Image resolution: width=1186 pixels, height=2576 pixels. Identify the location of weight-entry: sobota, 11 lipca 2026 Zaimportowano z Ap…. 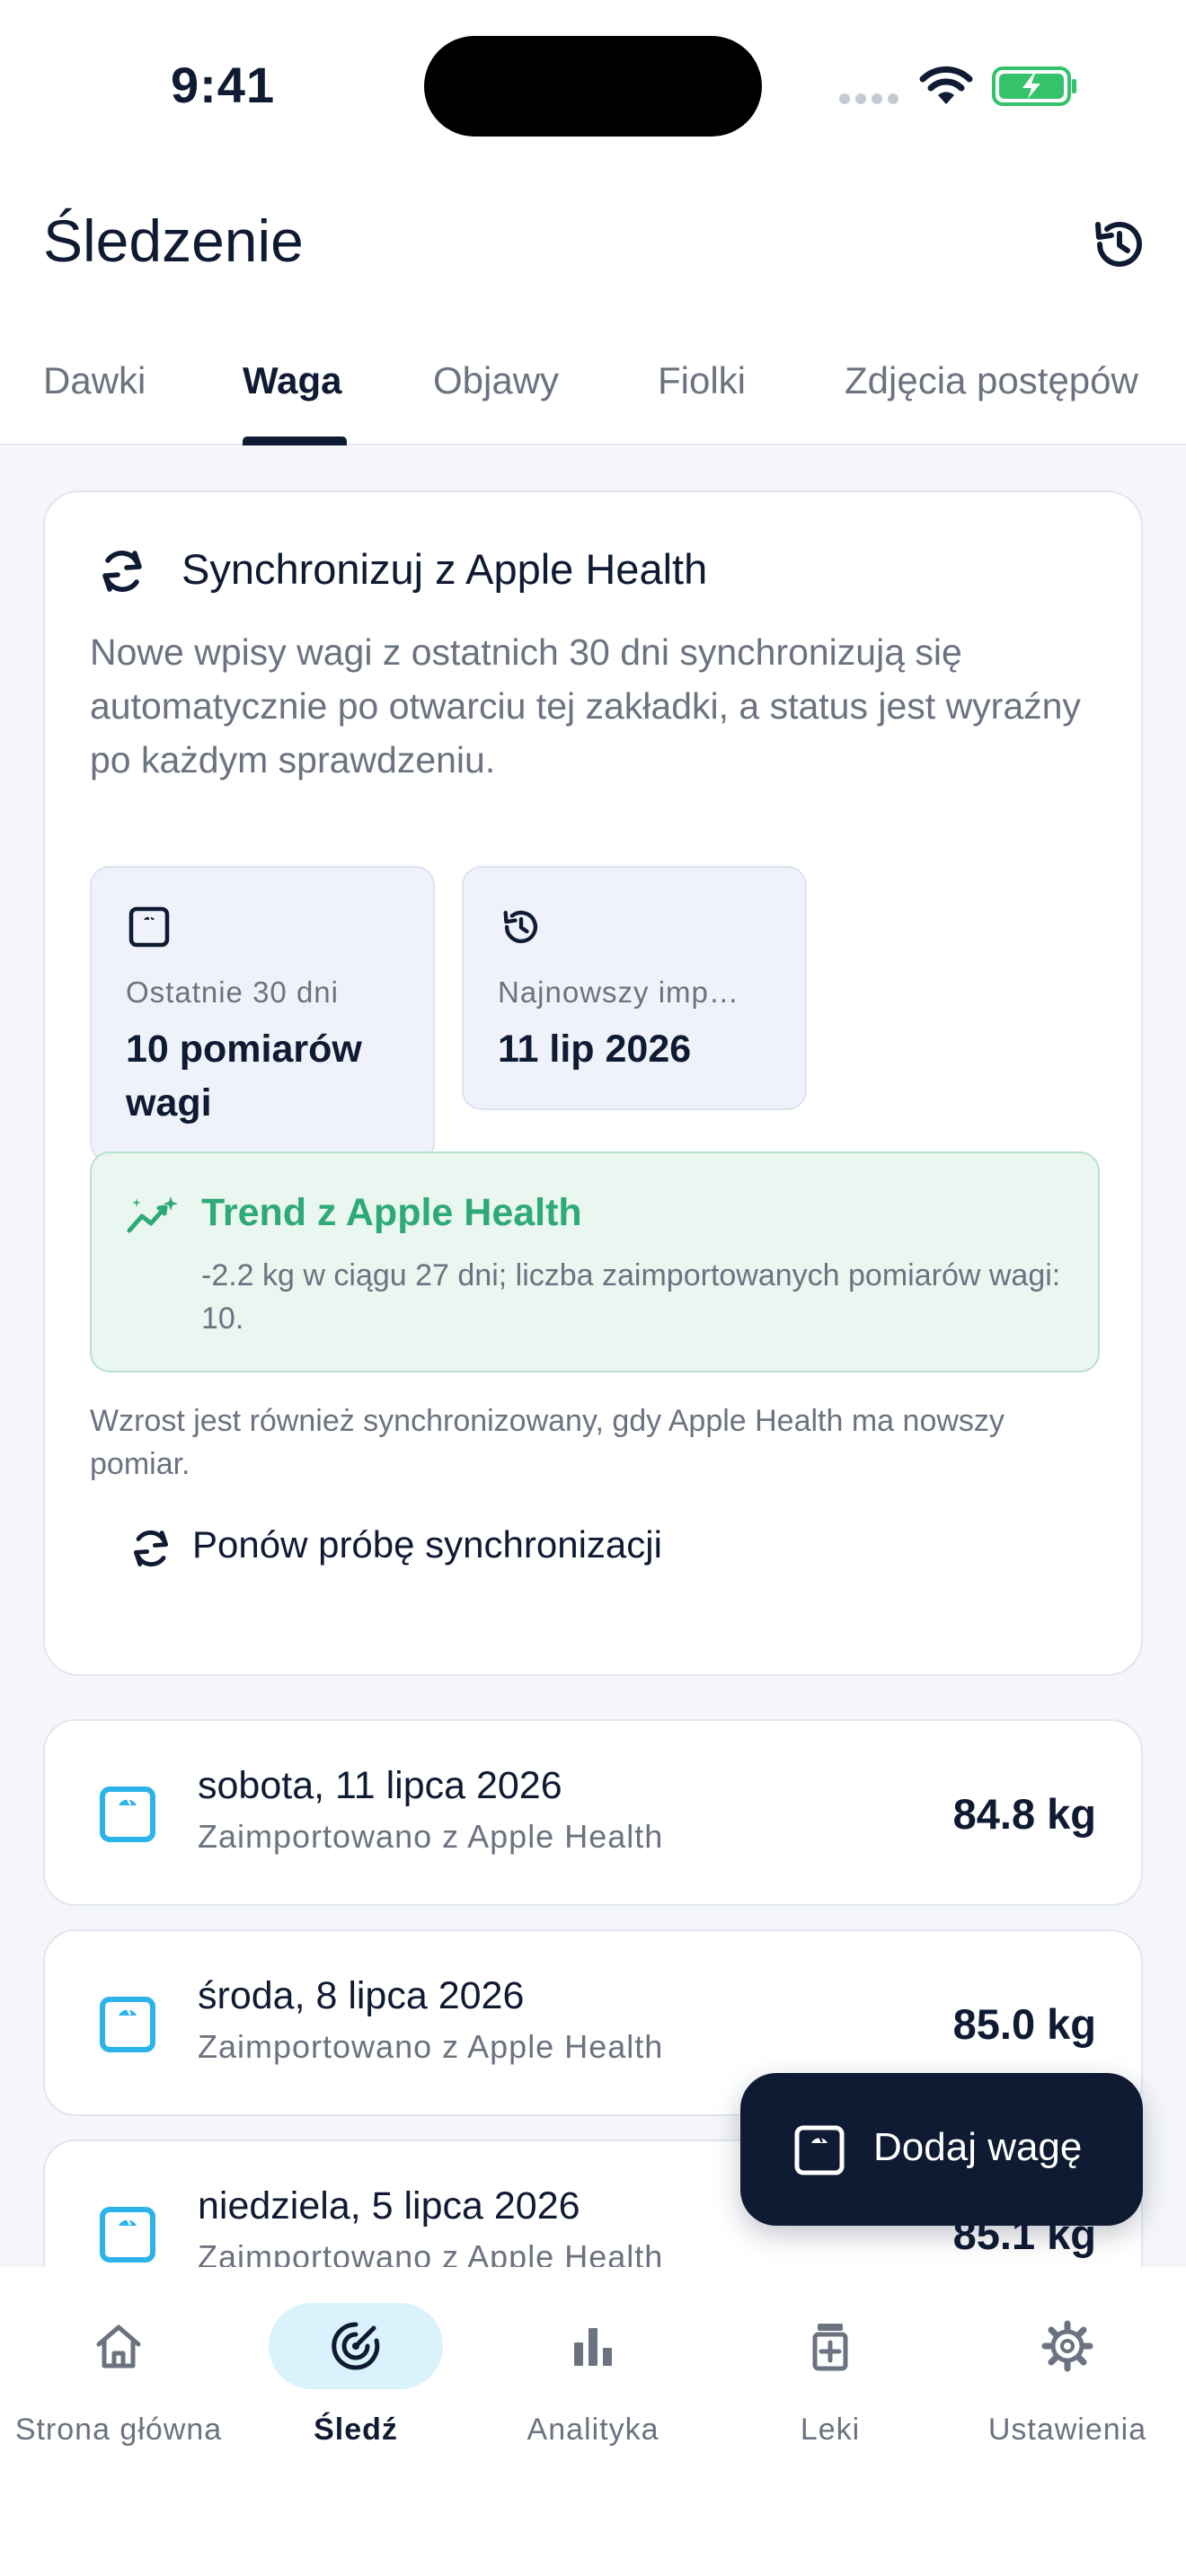
(593, 1812).